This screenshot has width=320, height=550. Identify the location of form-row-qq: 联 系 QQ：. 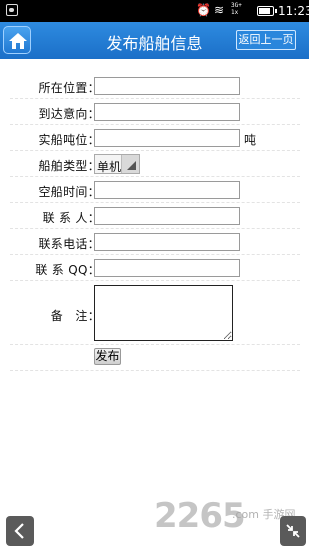
(155, 268).